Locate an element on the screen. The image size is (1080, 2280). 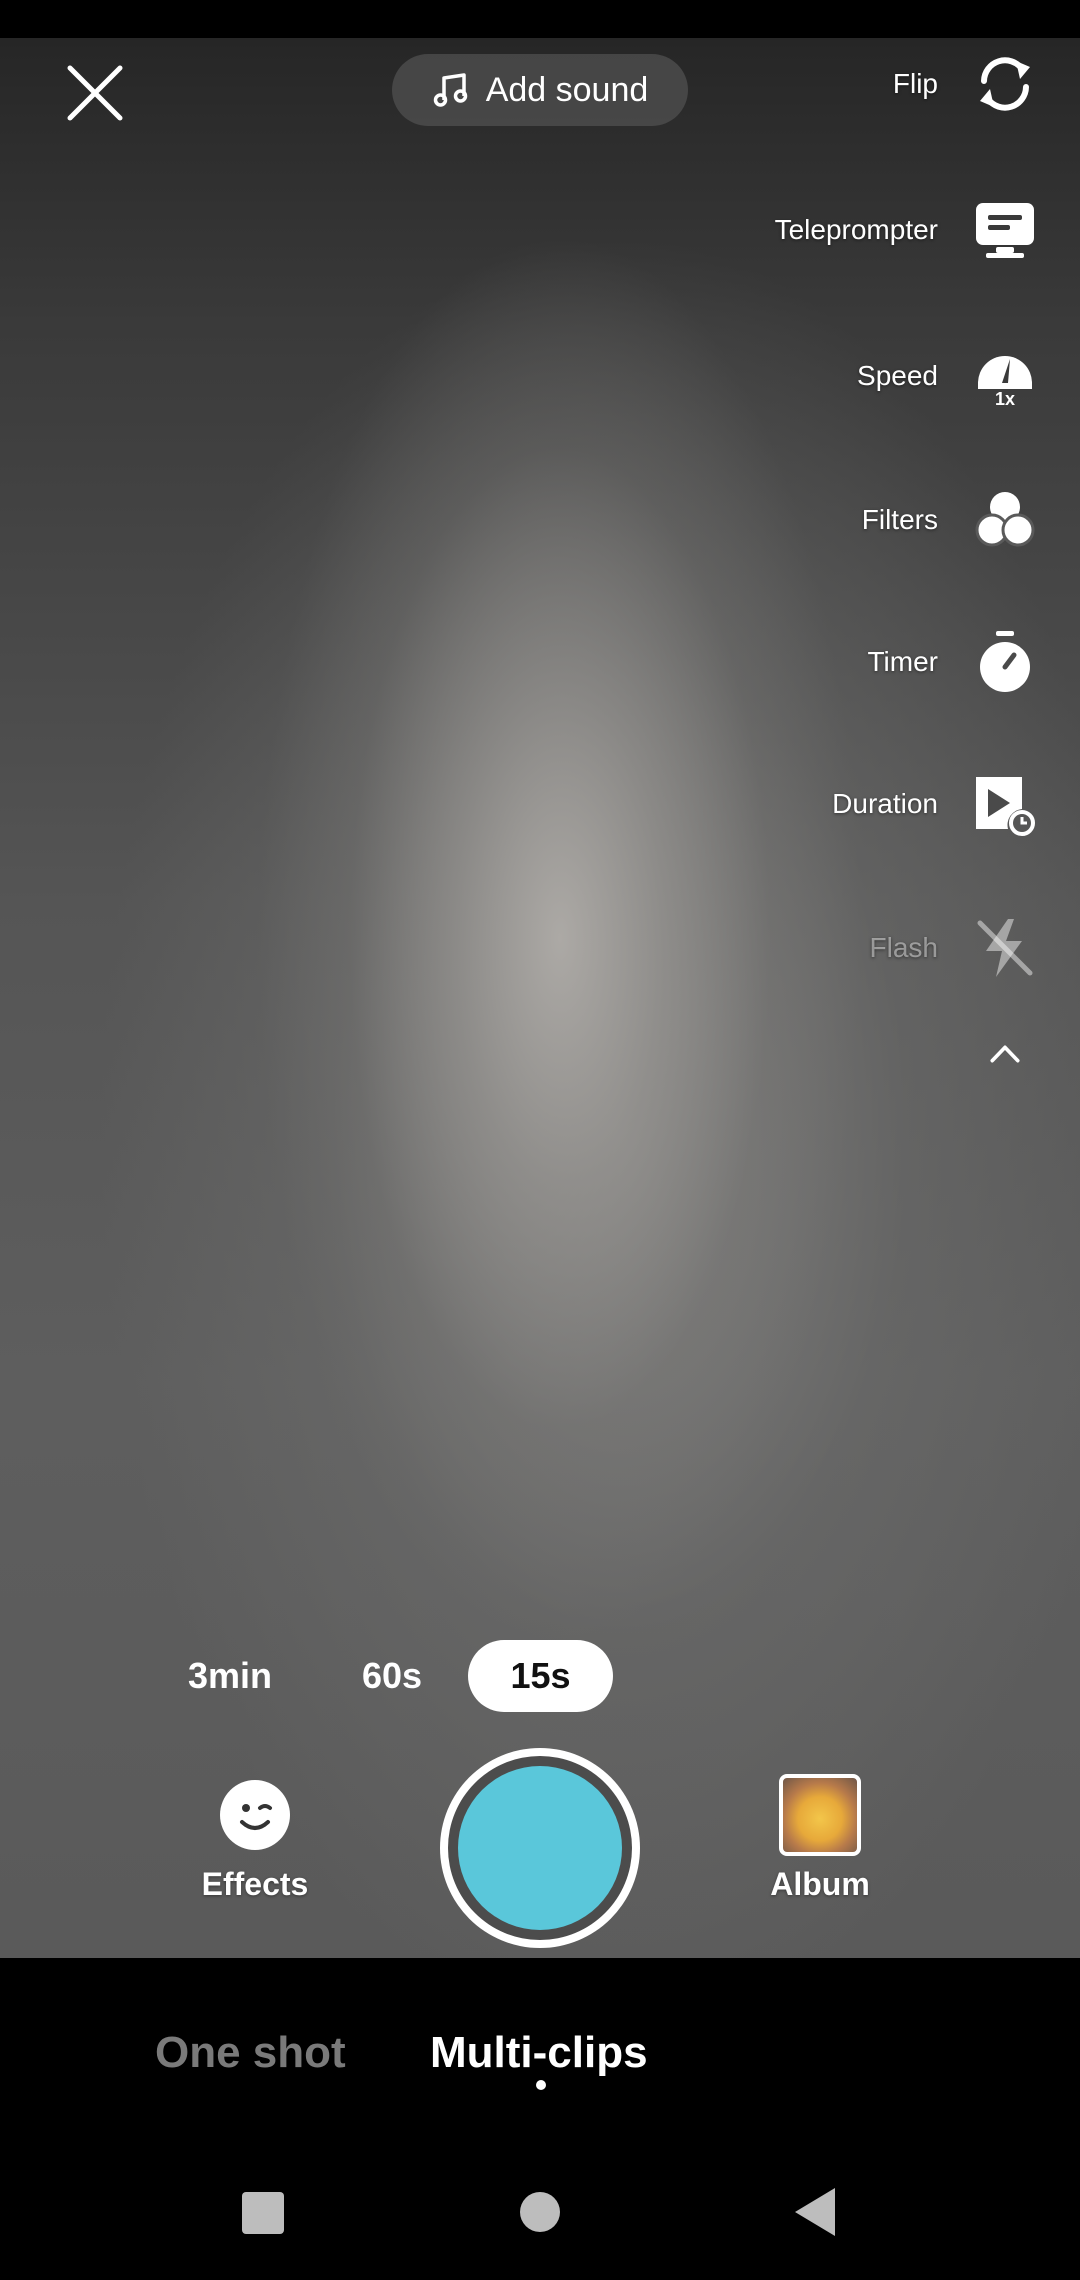
speed-button: Speed 1x is located at coordinates (968, 376).